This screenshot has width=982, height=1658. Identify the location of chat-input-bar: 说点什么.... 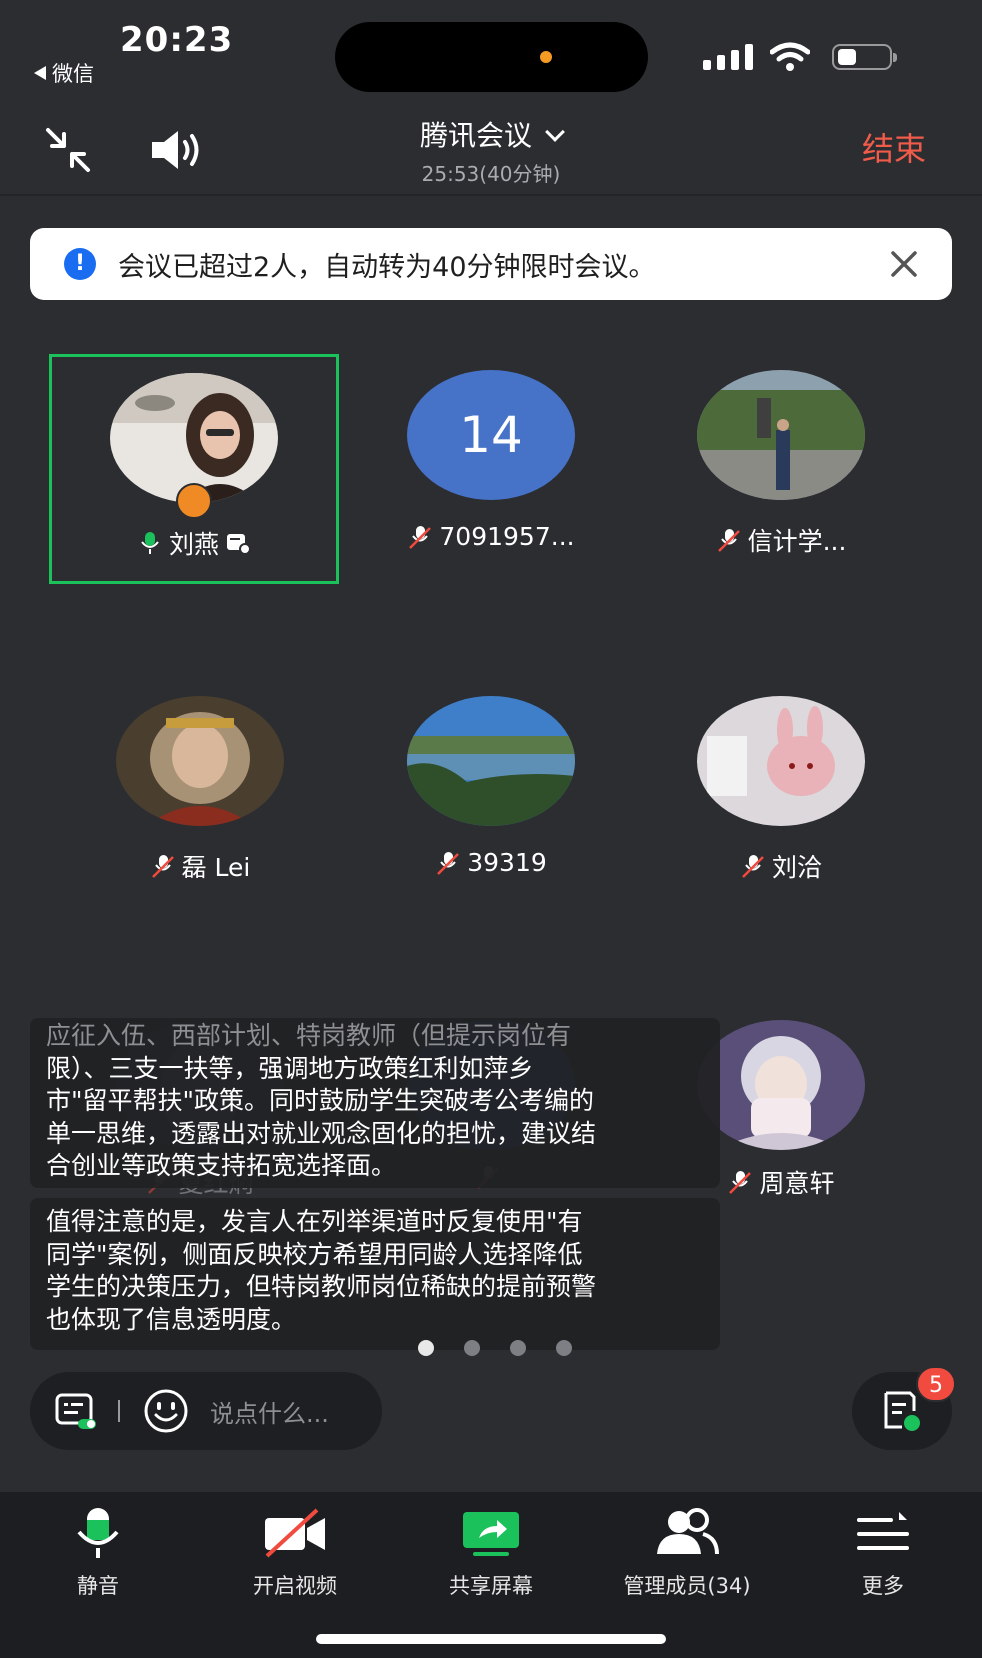
(206, 1411).